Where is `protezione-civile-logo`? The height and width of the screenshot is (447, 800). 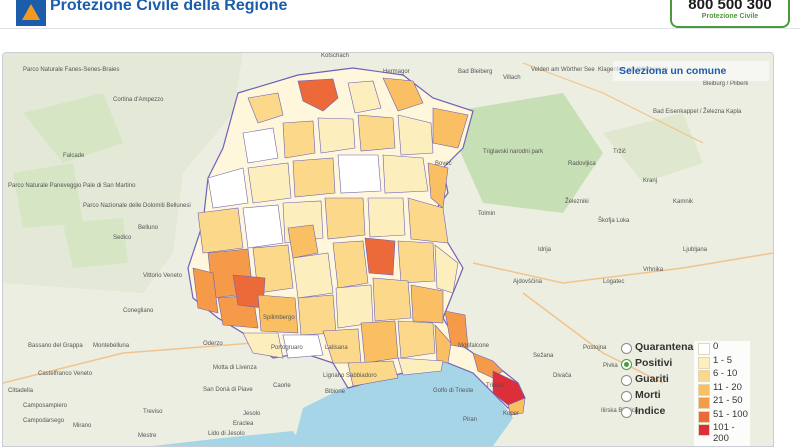
protezione-civile-logo is located at coordinates (31, 13).